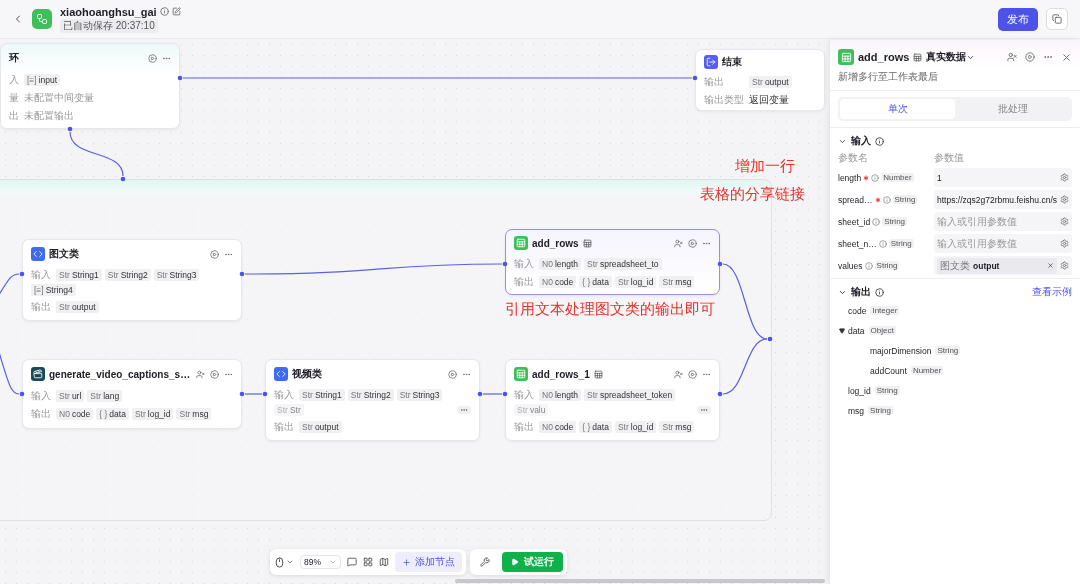  I want to click on variable-tag: N0 length, so click(560, 395).